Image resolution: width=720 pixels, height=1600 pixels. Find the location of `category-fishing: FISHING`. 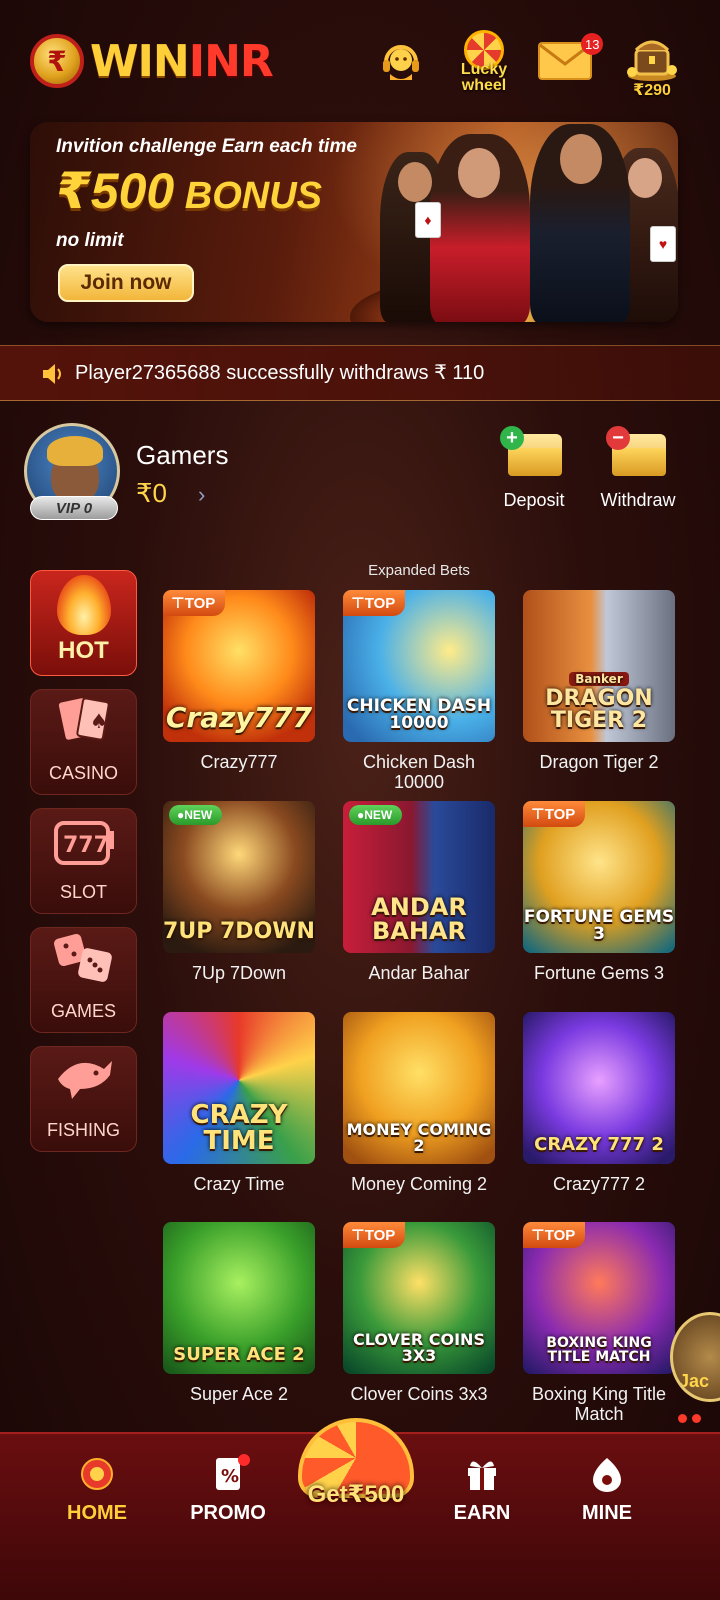

category-fishing: FISHING is located at coordinates (83, 1099).